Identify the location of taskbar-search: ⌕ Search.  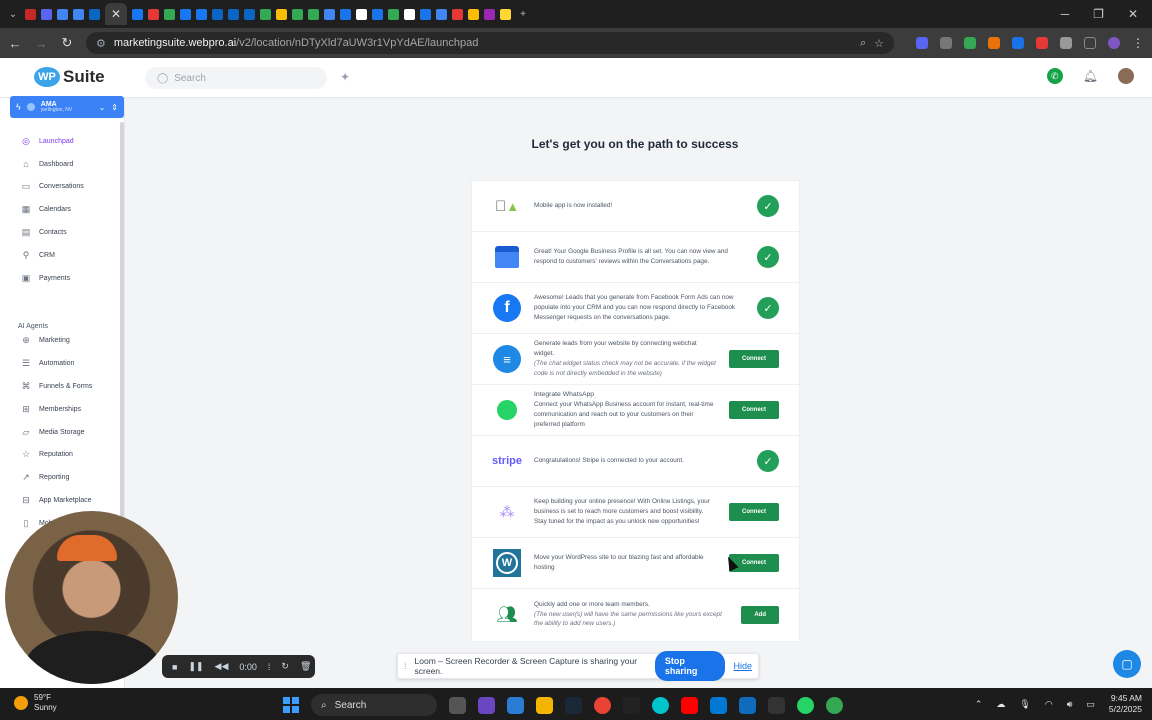
(374, 705).